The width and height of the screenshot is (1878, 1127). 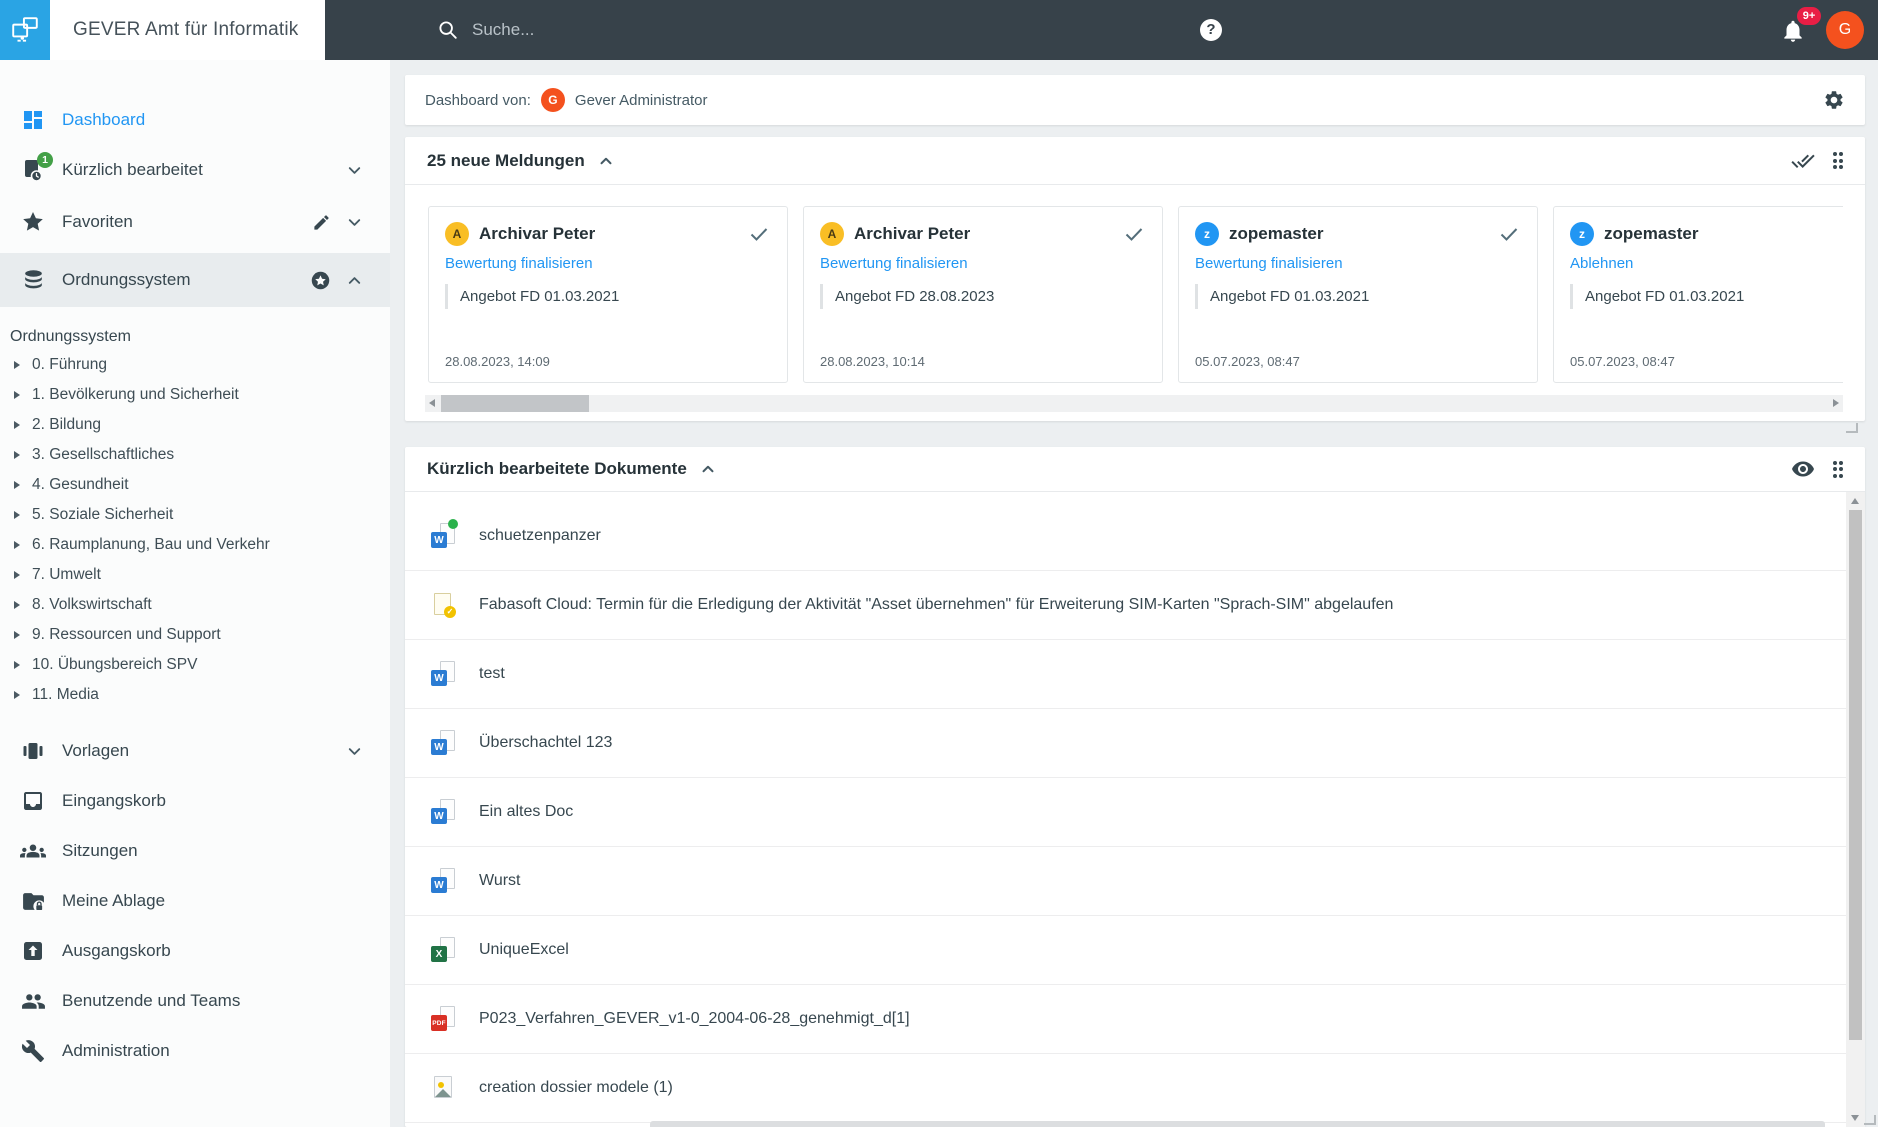 What do you see at coordinates (1237, 1124) in the screenshot?
I see `documents-horizontal-scrollbar` at bounding box center [1237, 1124].